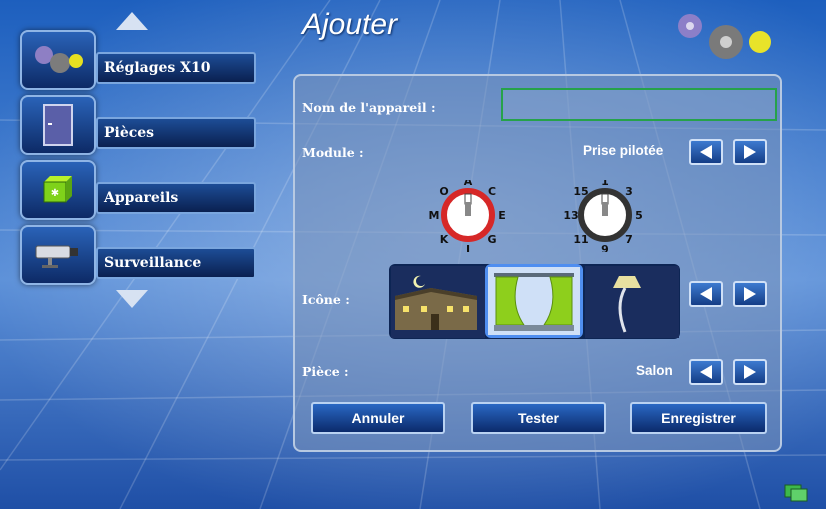 The height and width of the screenshot is (509, 826). I want to click on nav-item-label: Pièces, so click(176, 133).